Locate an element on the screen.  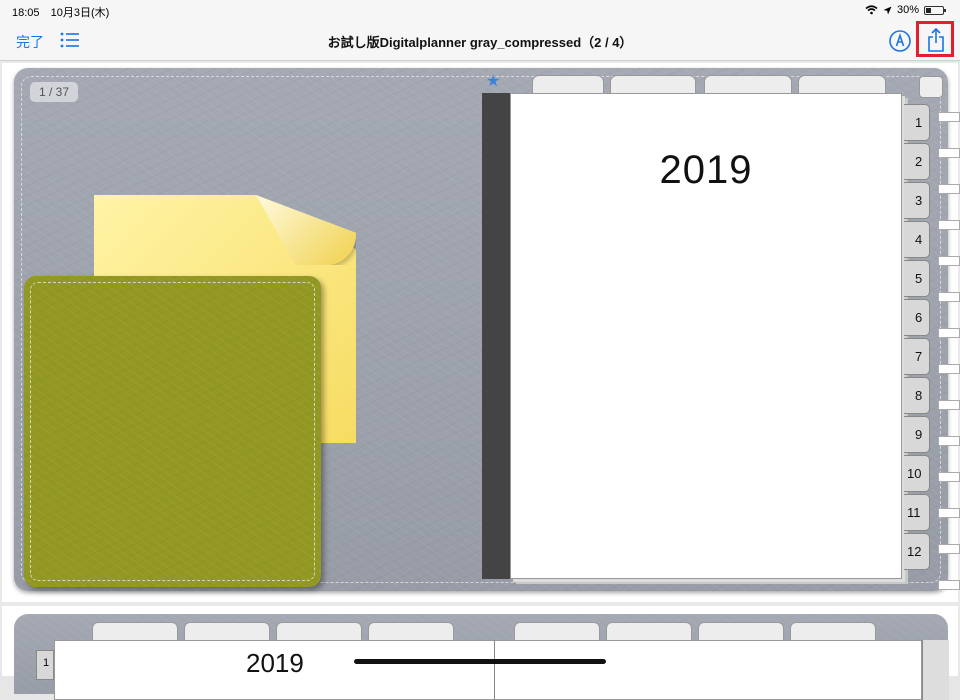
battery-icon is located at coordinates (935, 10).